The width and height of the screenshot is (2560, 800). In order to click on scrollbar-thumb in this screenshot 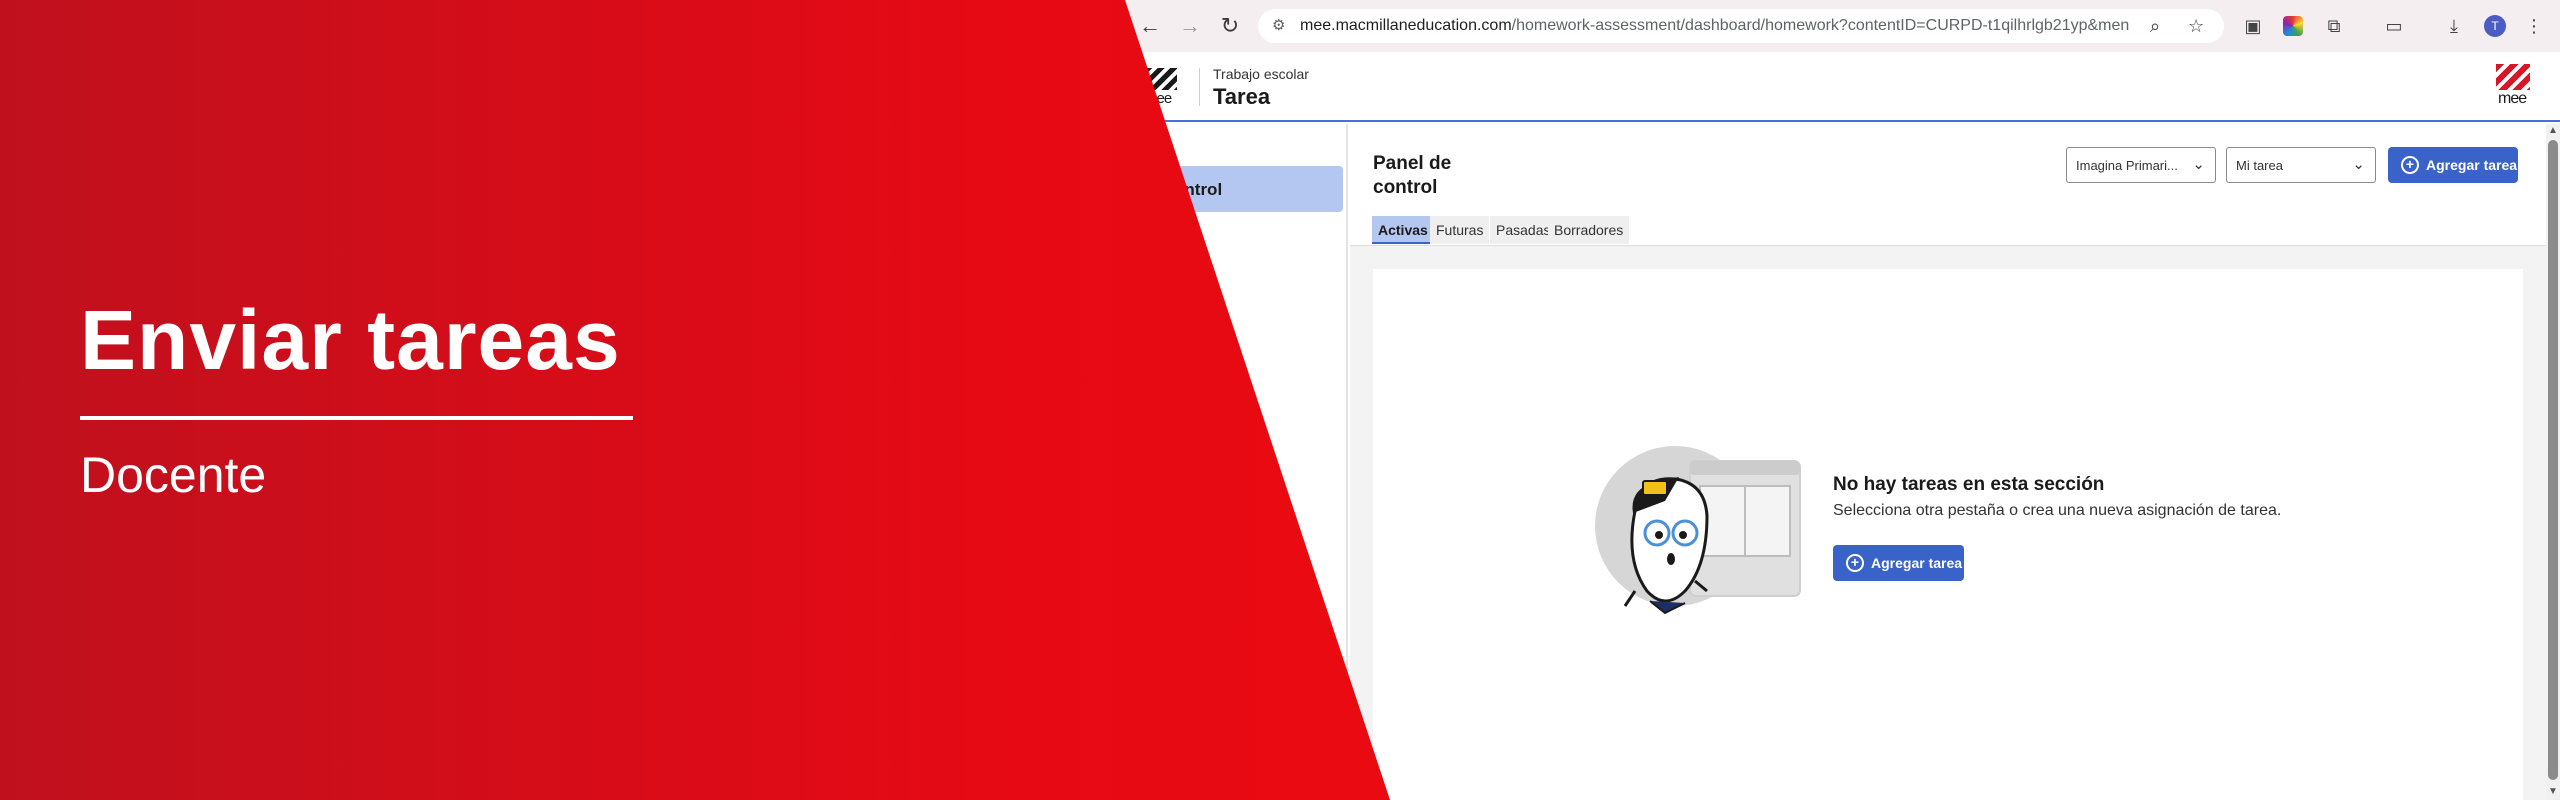, I will do `click(2553, 460)`.